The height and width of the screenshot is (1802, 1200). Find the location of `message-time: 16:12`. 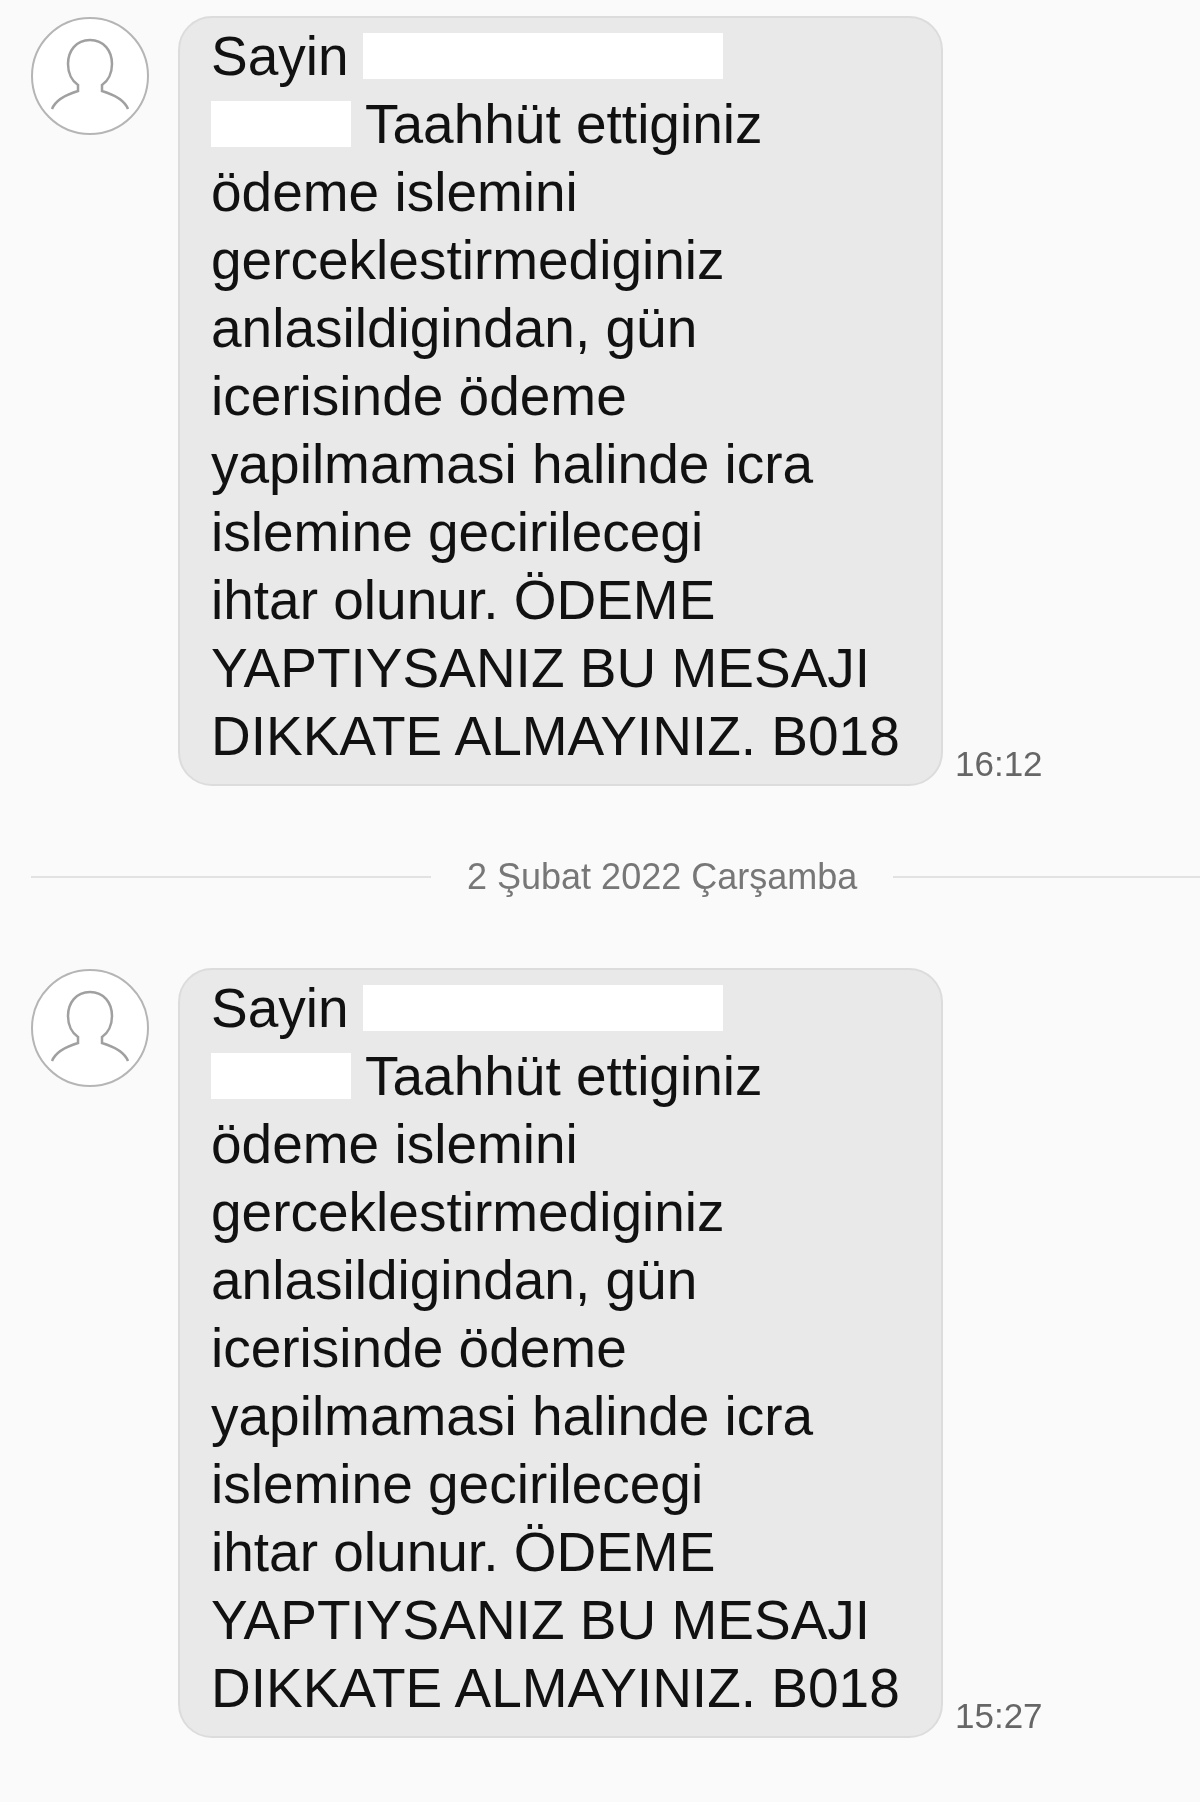

message-time: 16:12 is located at coordinates (999, 764).